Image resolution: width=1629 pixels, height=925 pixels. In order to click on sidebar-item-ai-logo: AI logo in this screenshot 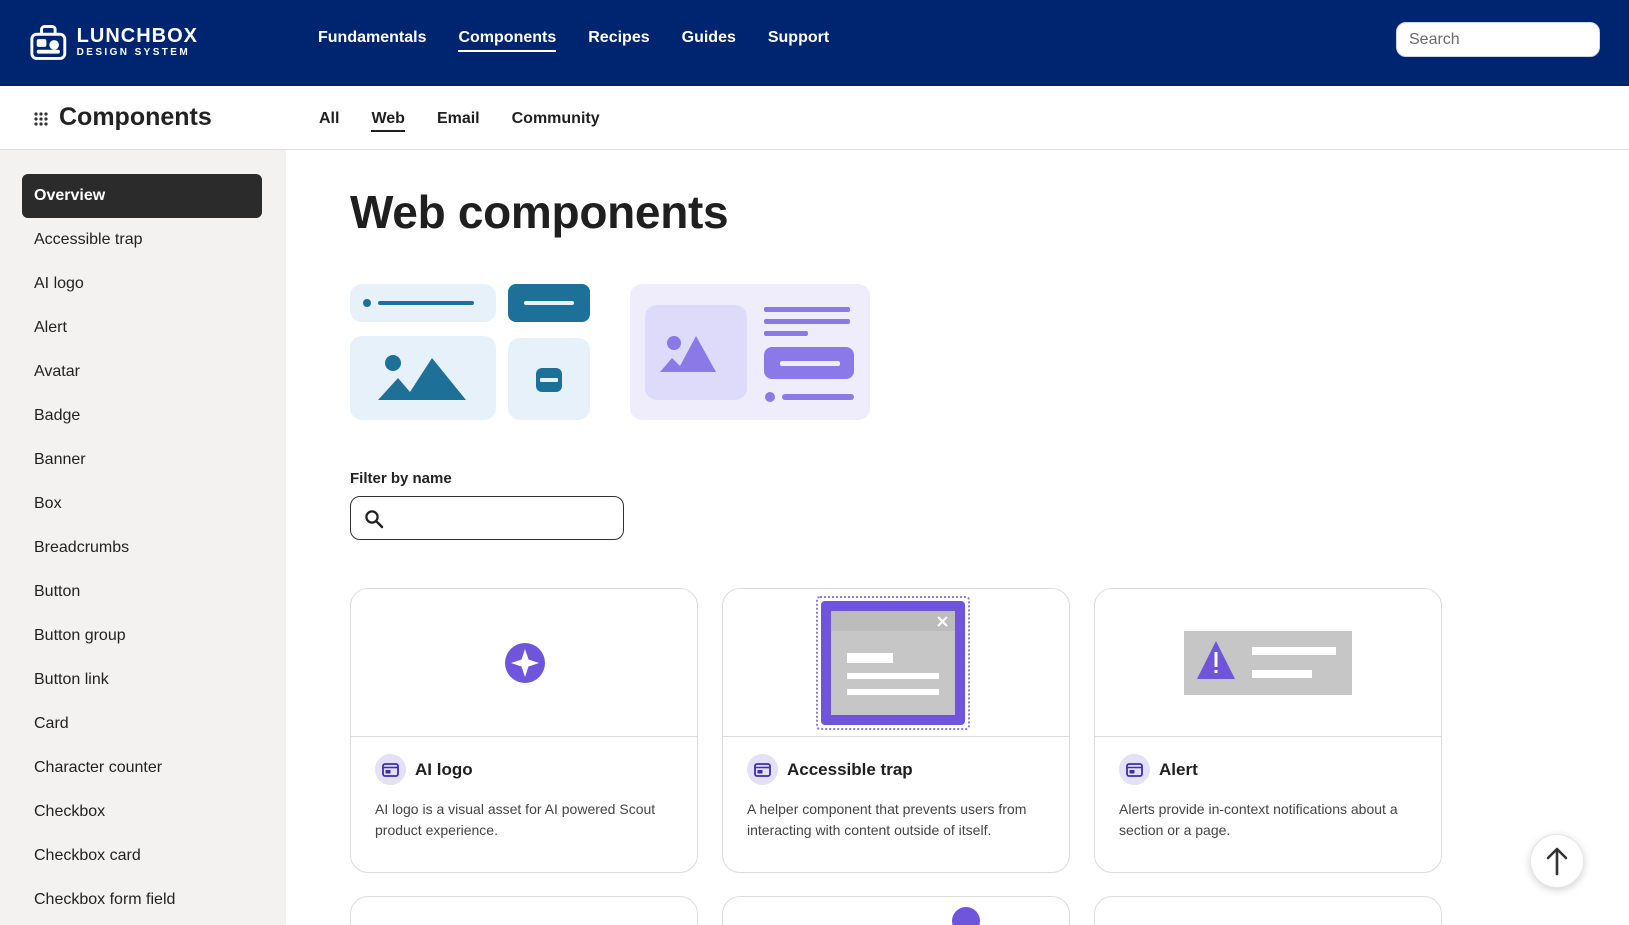, I will do `click(142, 284)`.